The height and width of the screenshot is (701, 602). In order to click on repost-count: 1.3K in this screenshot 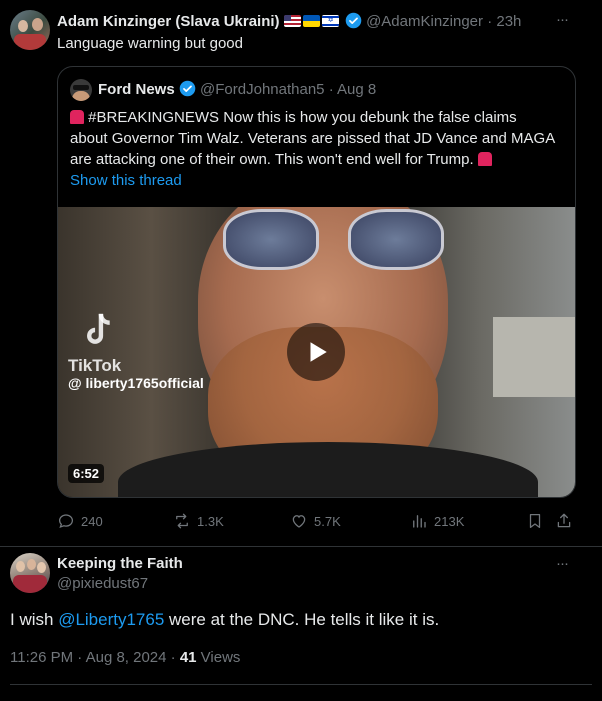, I will do `click(210, 521)`.